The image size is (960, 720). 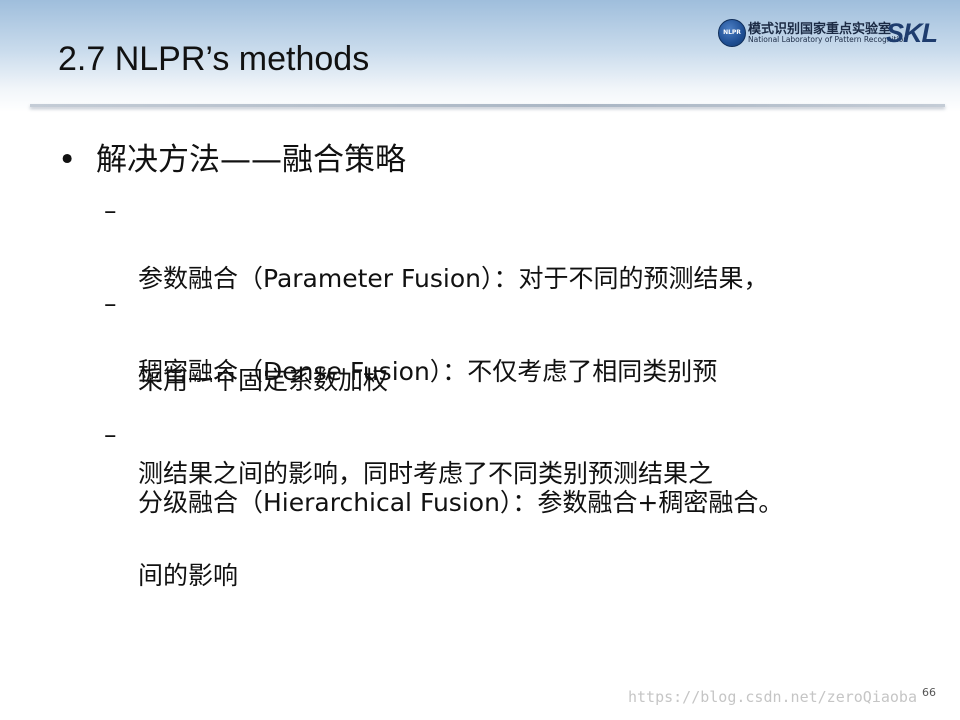 I want to click on slide-title: 2.7 NLPR’s methods, so click(x=214, y=59).